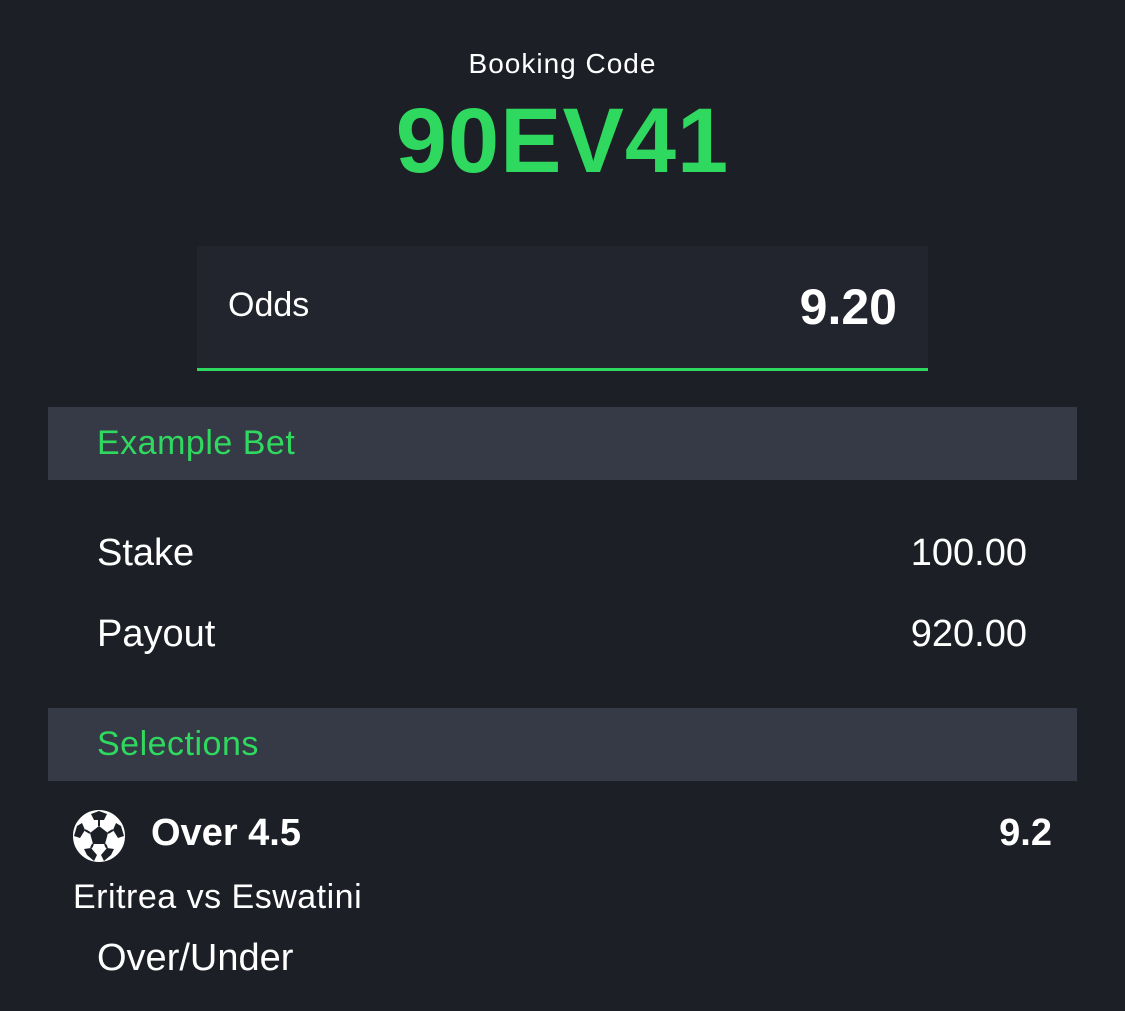 The height and width of the screenshot is (1011, 1125). Describe the element at coordinates (562, 443) in the screenshot. I see `example-bet-header: Example Bet` at that location.